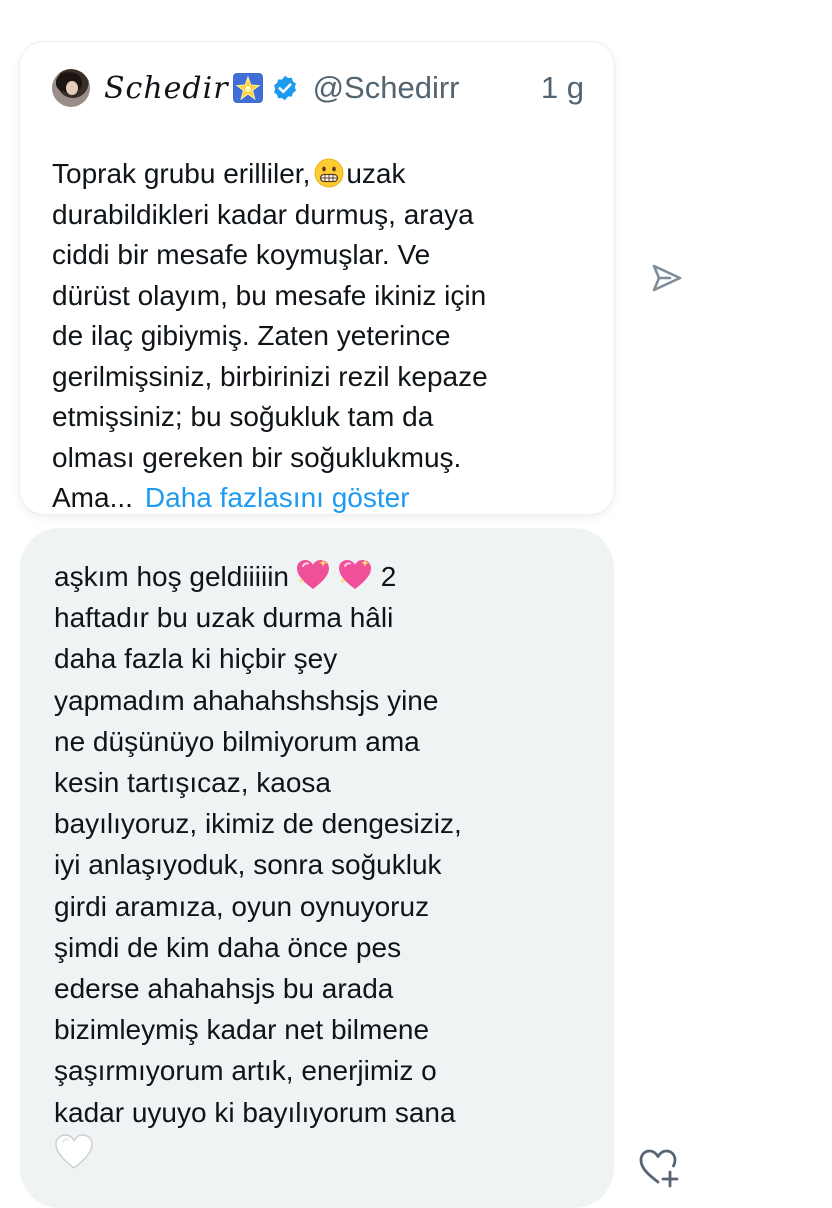 The width and height of the screenshot is (832, 1208). What do you see at coordinates (242, 1030) in the screenshot?
I see `message-line: bizimleymiş kadar net bilmene` at bounding box center [242, 1030].